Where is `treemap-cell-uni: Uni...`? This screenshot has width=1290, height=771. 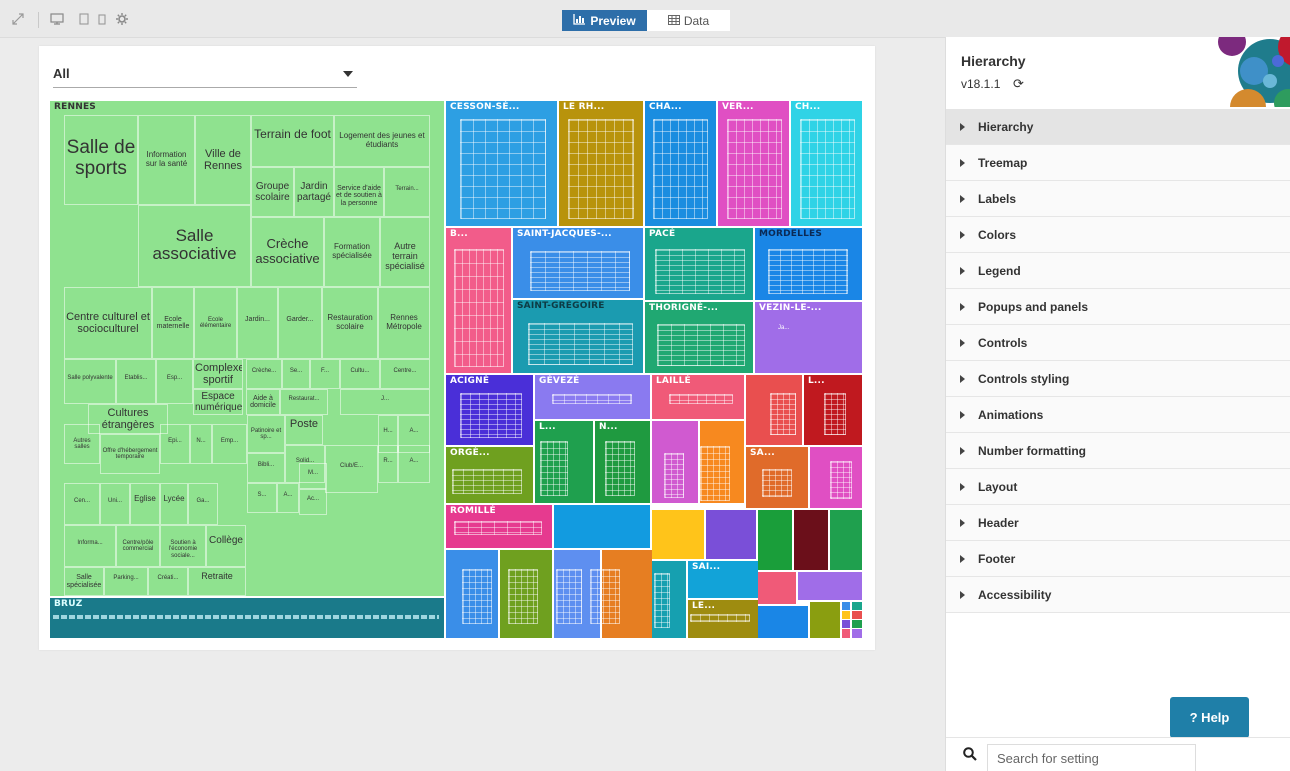
treemap-cell-uni: Uni... is located at coordinates (115, 504).